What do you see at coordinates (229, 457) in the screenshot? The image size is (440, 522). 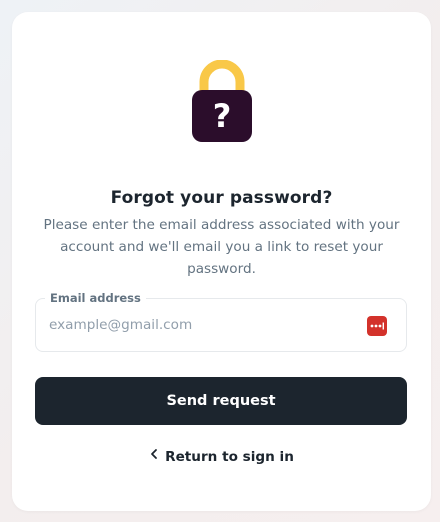 I see `return-to-sign-in-label: Return to sign in` at bounding box center [229, 457].